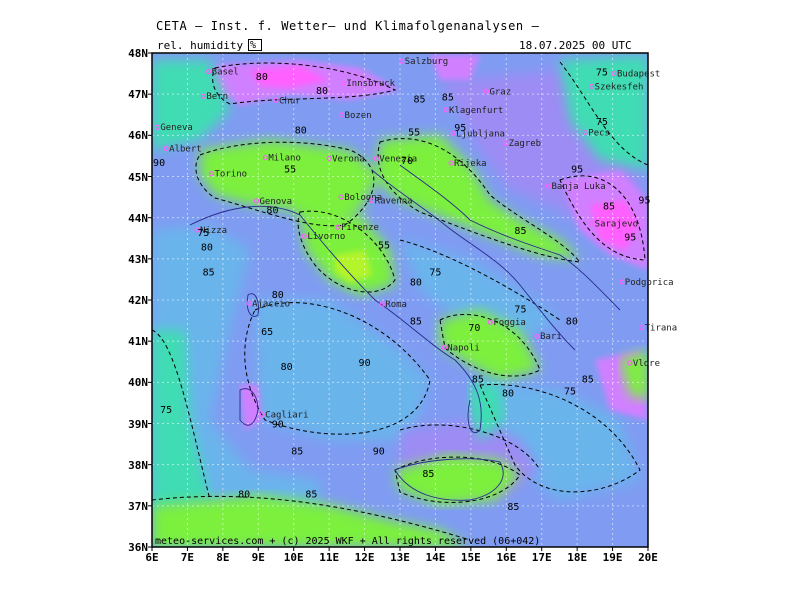  What do you see at coordinates (525, 144) in the screenshot?
I see `city-name: Zagreb` at bounding box center [525, 144].